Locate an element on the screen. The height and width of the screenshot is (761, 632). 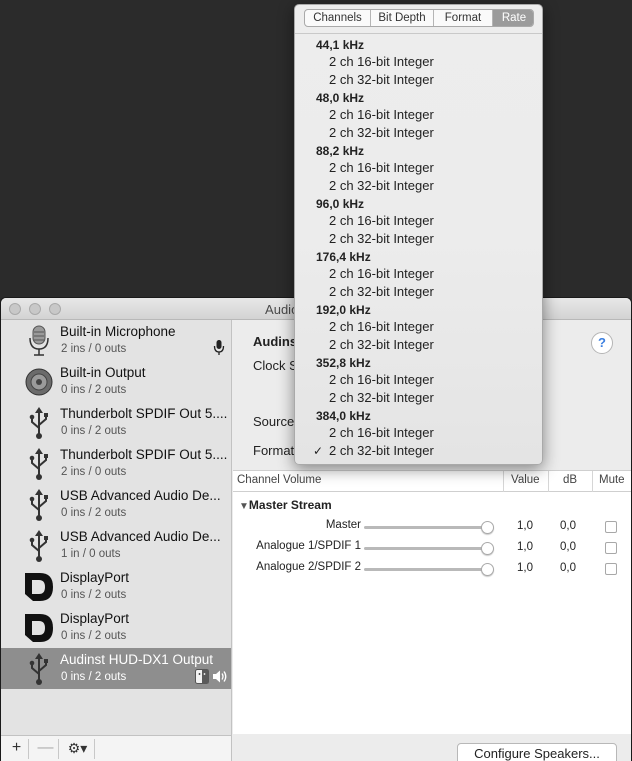
tab-channels: Channels is located at coordinates (338, 18).